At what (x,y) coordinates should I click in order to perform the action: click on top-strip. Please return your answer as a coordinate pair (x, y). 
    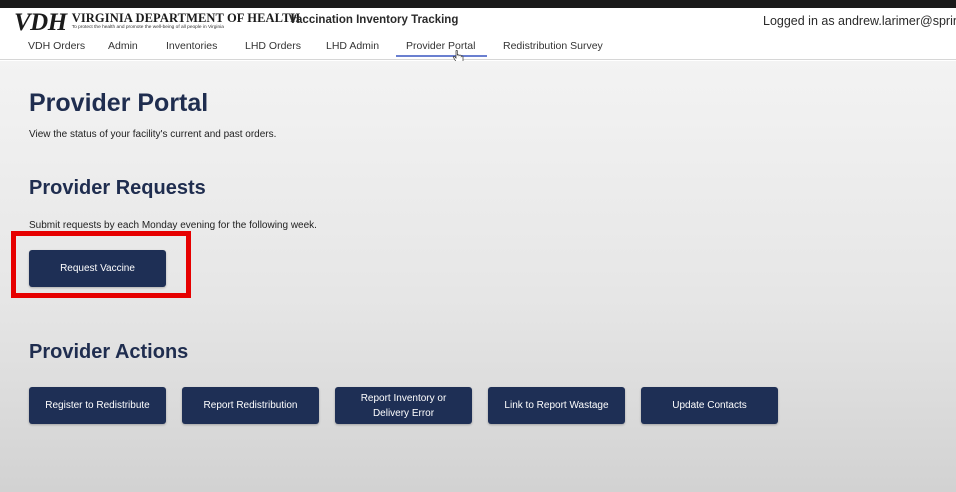
    Looking at the image, I should click on (478, 4).